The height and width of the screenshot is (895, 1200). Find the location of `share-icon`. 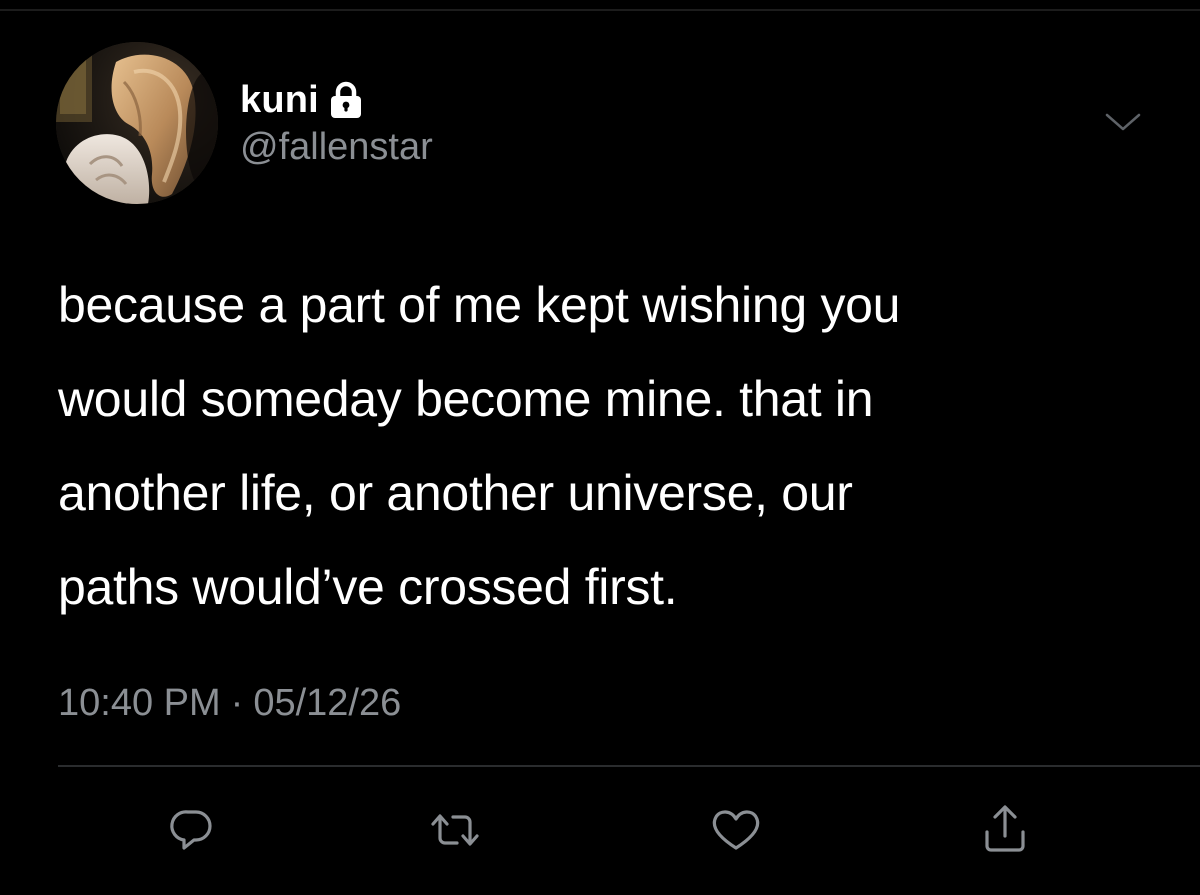

share-icon is located at coordinates (1005, 828).